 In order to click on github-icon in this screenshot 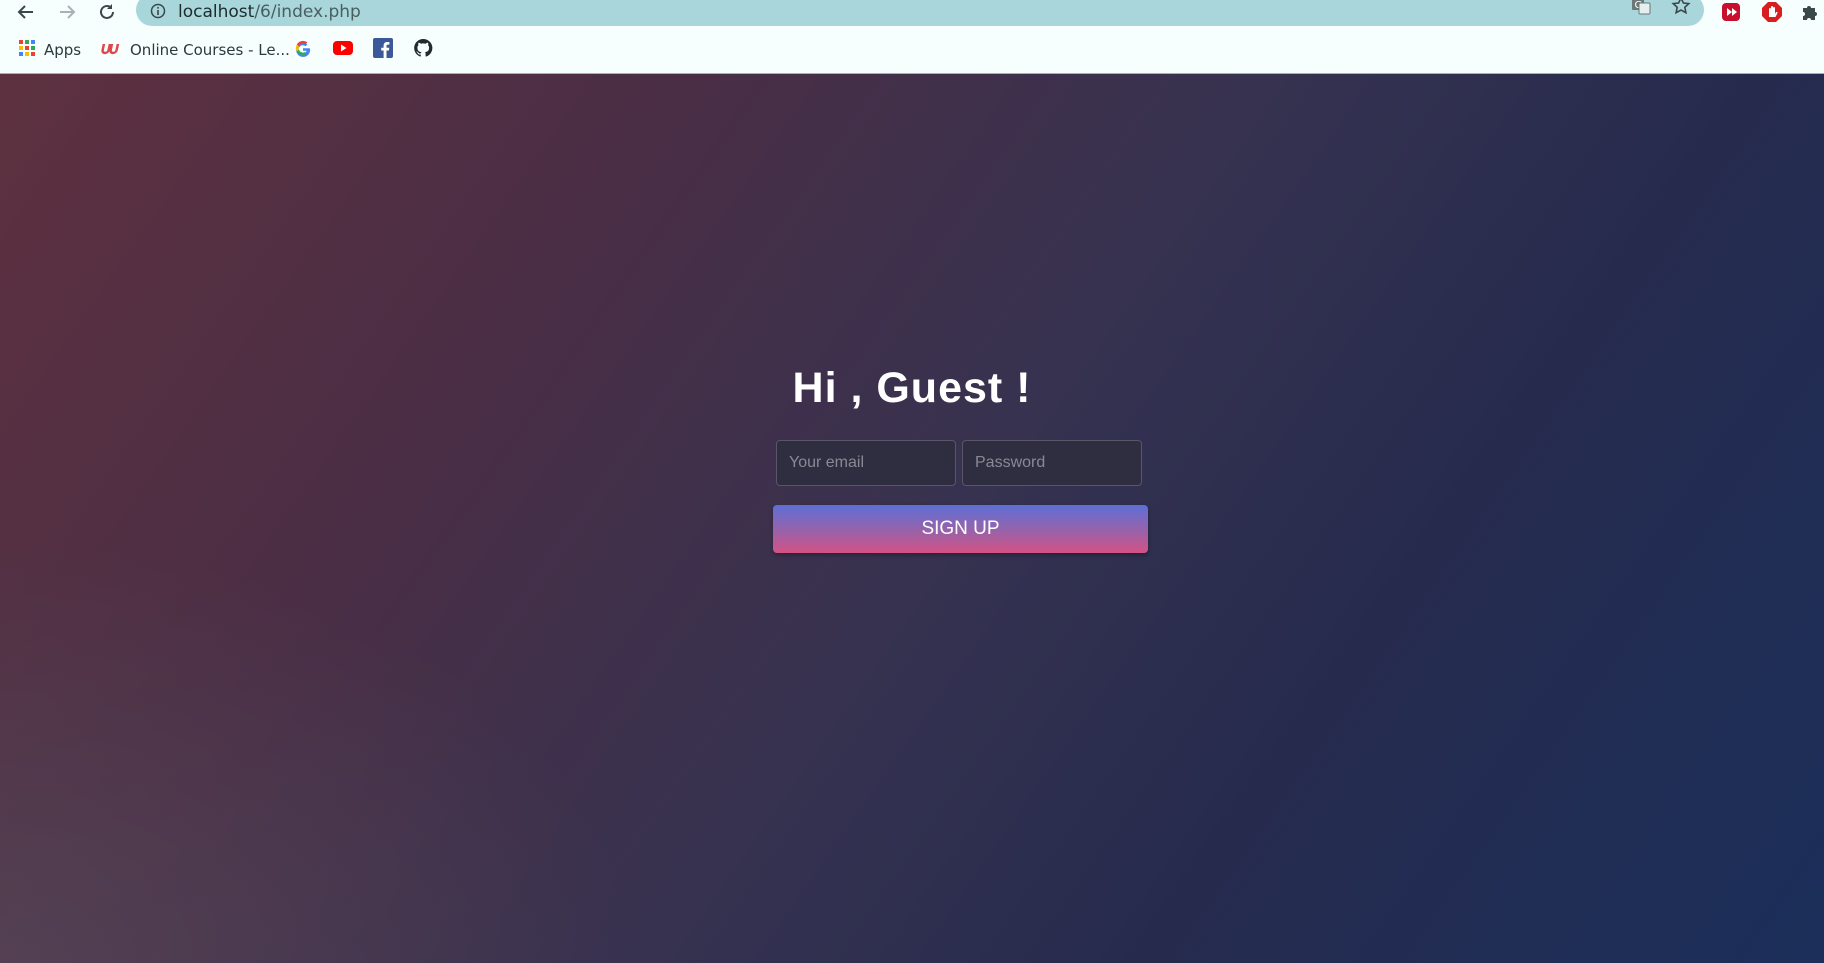, I will do `click(423, 50)`.